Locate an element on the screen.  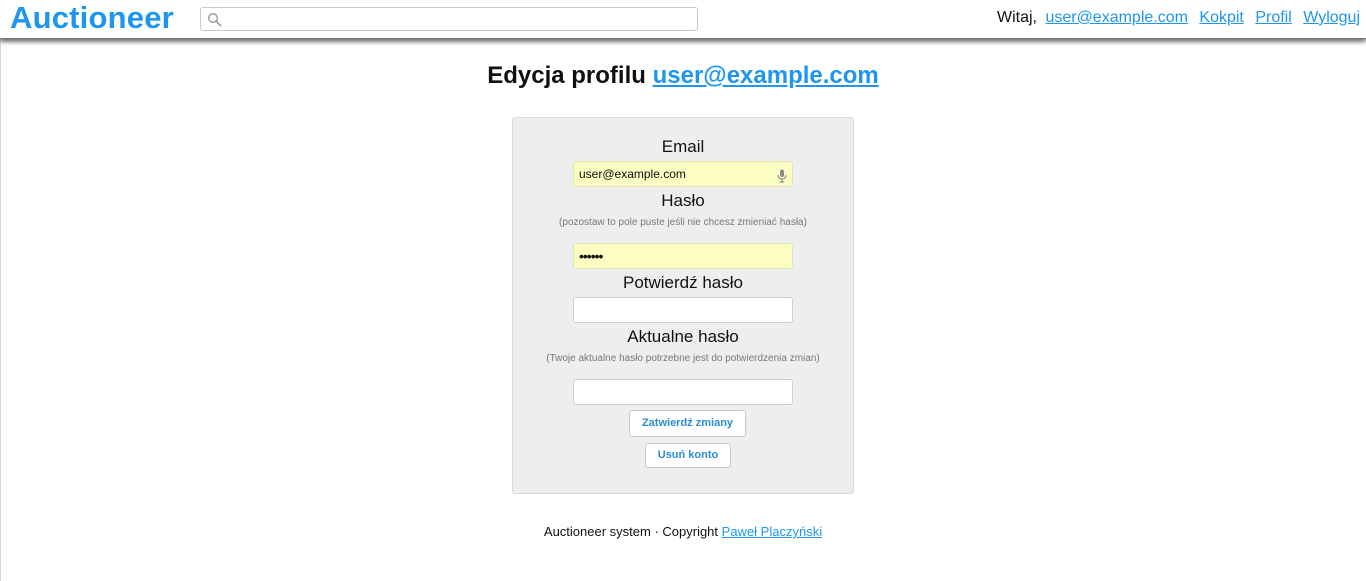
confirm-password-field is located at coordinates (683, 310).